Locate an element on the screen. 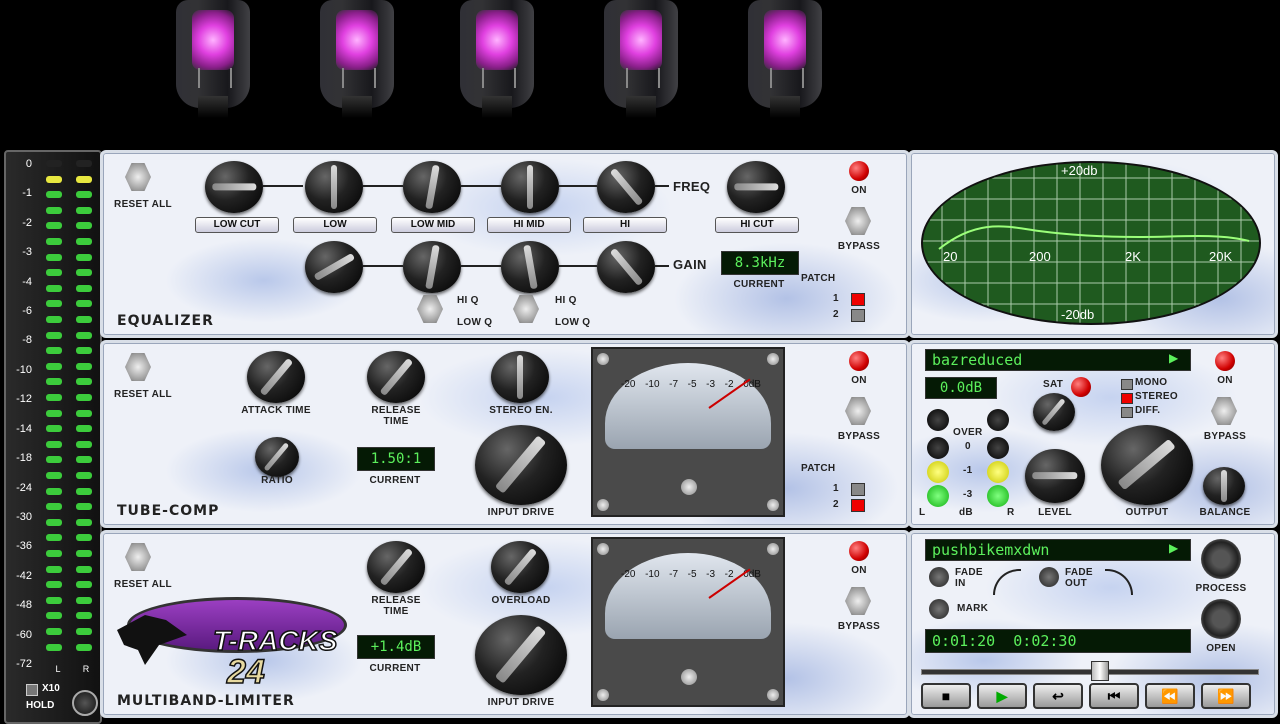 The width and height of the screenshot is (1280, 724). eq-current-label: CURRENT is located at coordinates (759, 284).